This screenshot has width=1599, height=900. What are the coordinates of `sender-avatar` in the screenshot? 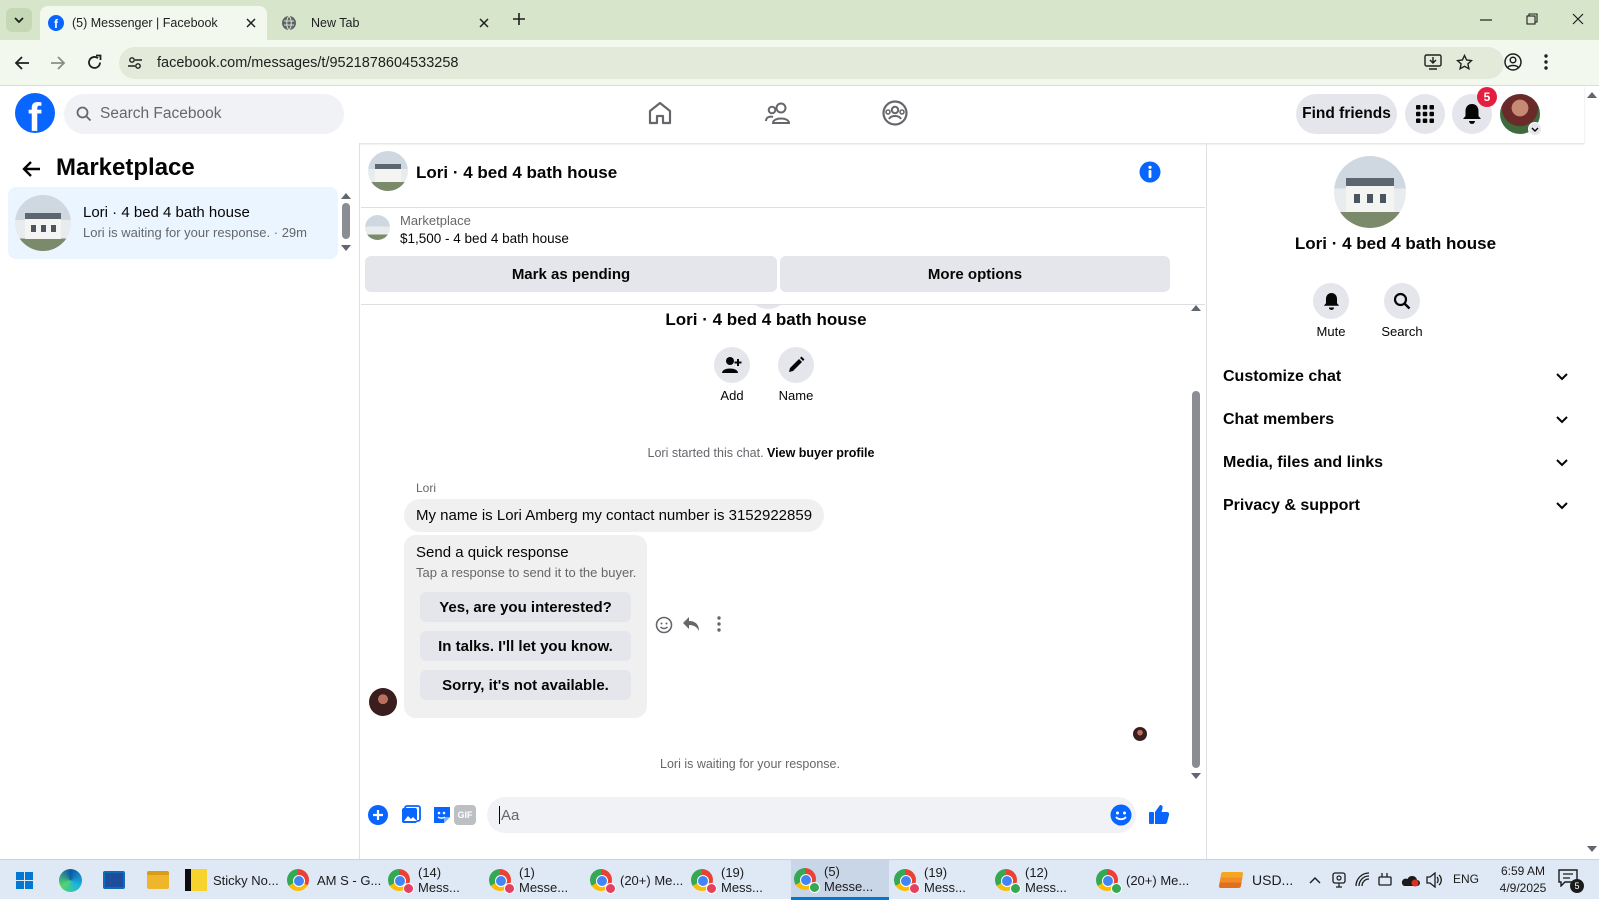 It's located at (383, 702).